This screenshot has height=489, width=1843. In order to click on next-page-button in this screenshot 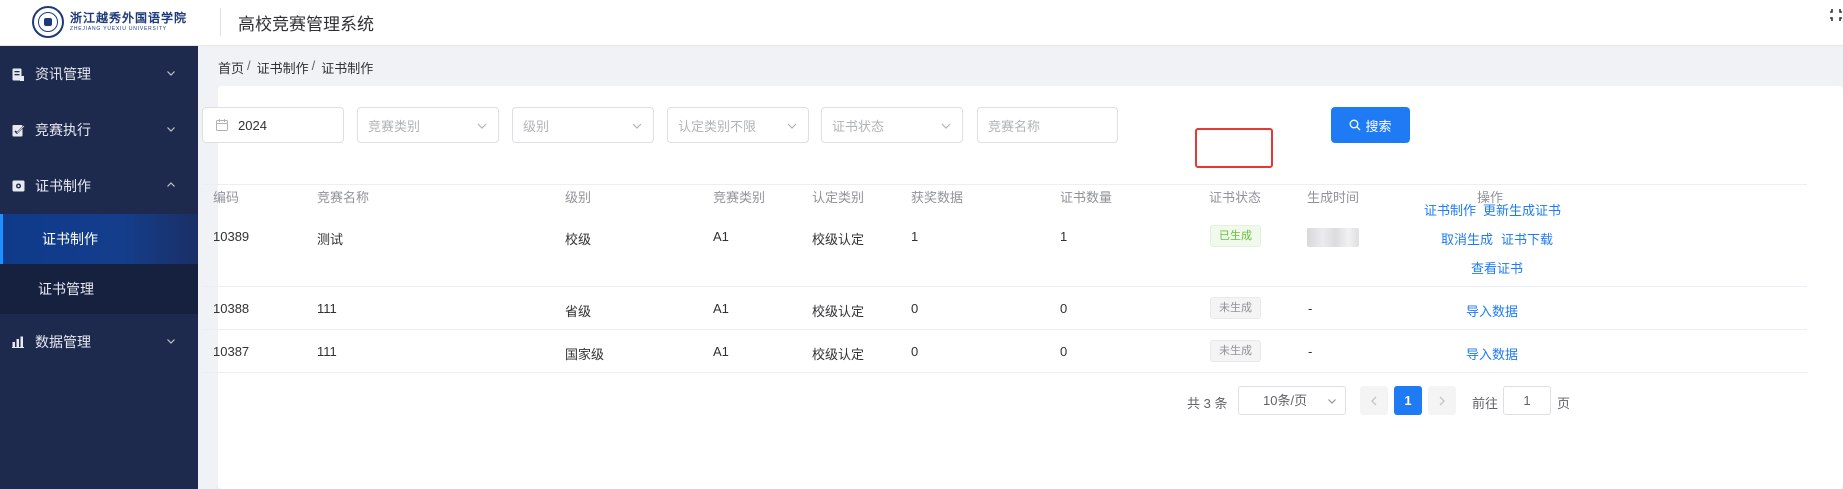, I will do `click(1442, 400)`.